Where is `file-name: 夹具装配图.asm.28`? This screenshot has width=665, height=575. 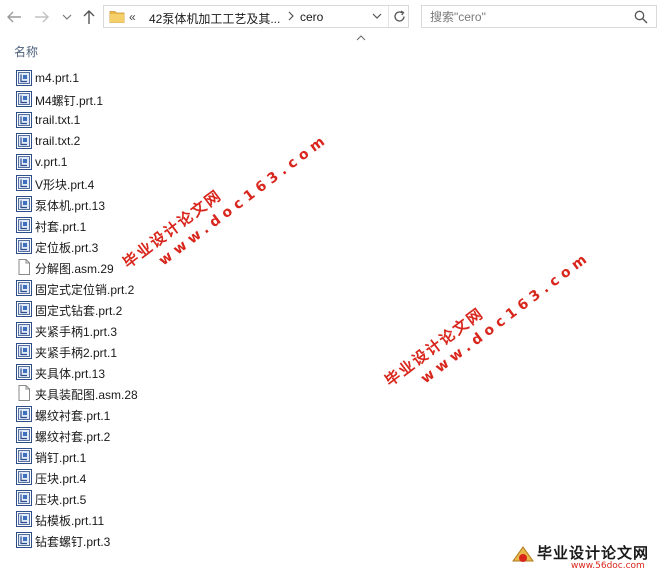 file-name: 夹具装配图.asm.28 is located at coordinates (86, 395).